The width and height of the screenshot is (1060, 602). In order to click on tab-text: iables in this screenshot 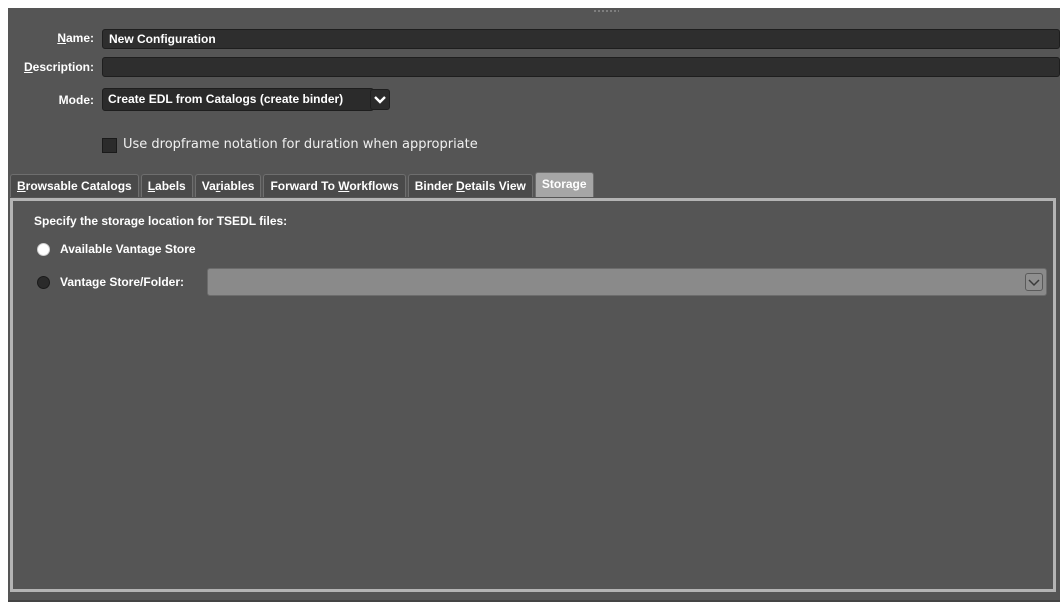, I will do `click(237, 186)`.